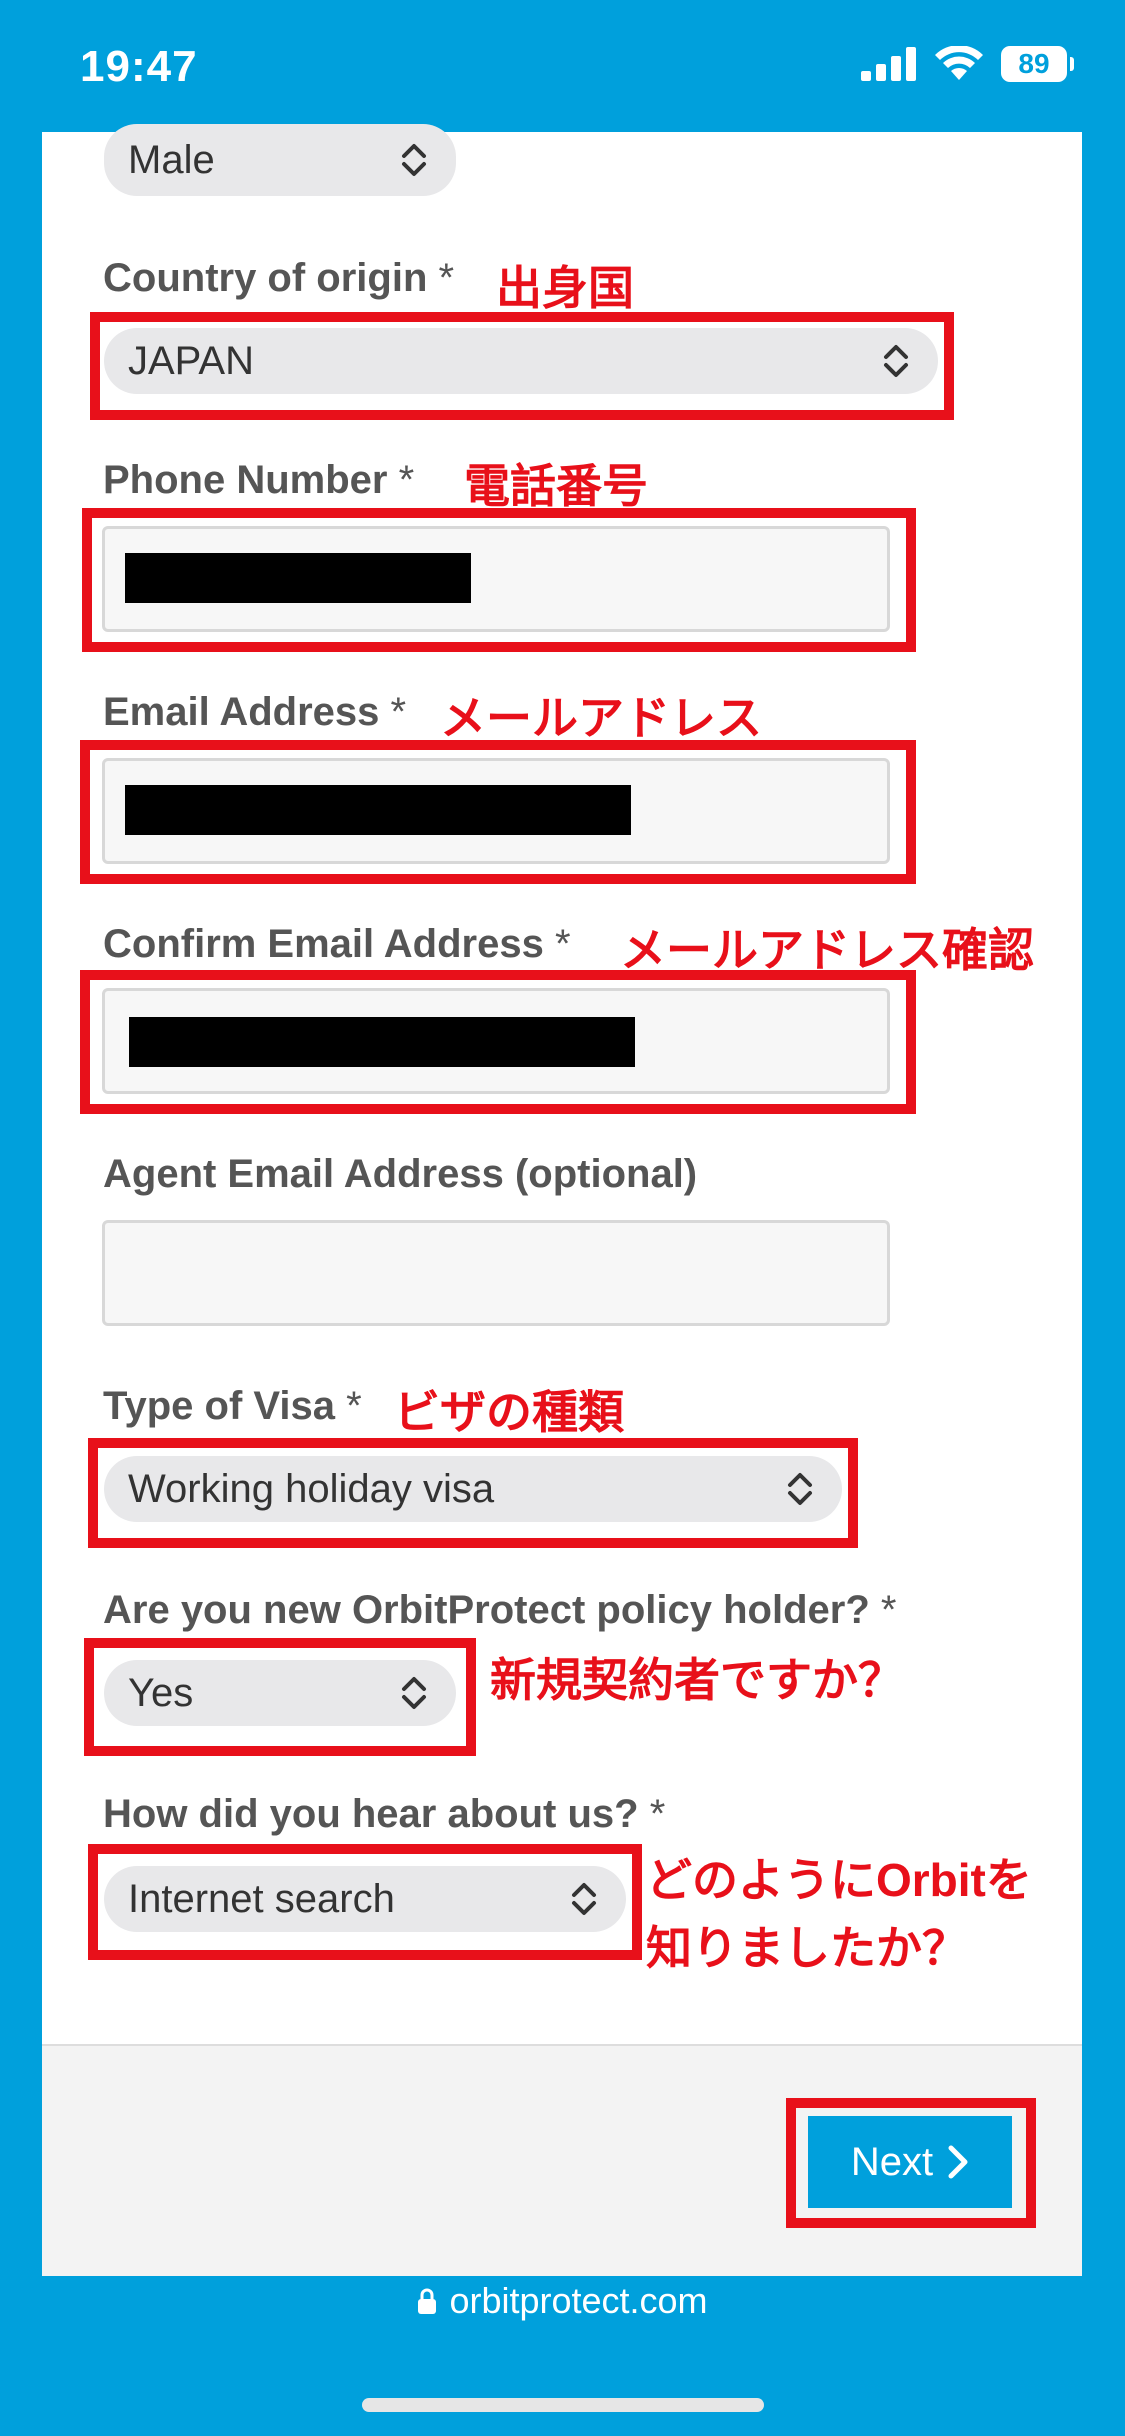  What do you see at coordinates (556, 486) in the screenshot?
I see `phone-annotation: 電話番号` at bounding box center [556, 486].